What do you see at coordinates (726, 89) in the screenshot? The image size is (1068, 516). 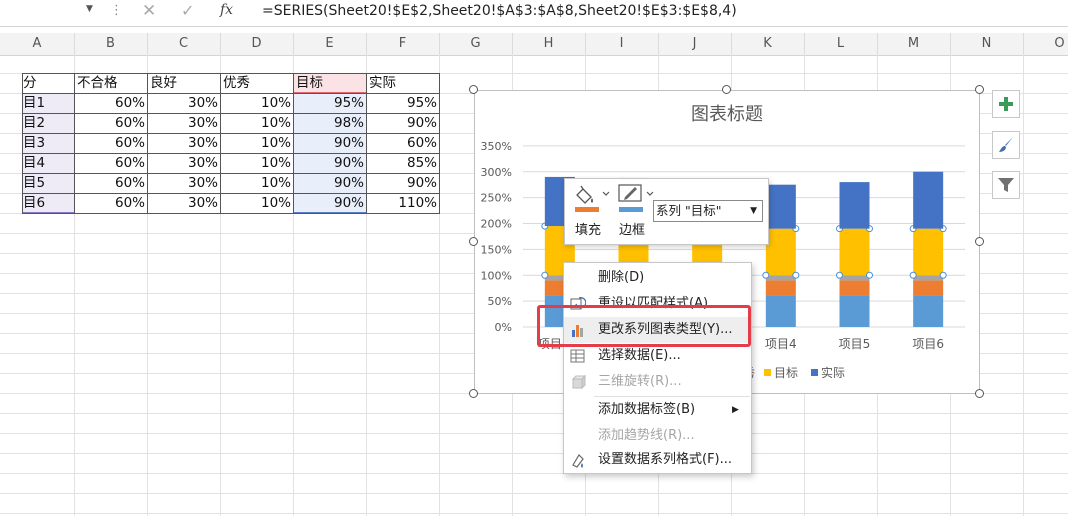 I see `resize-handle-top` at bounding box center [726, 89].